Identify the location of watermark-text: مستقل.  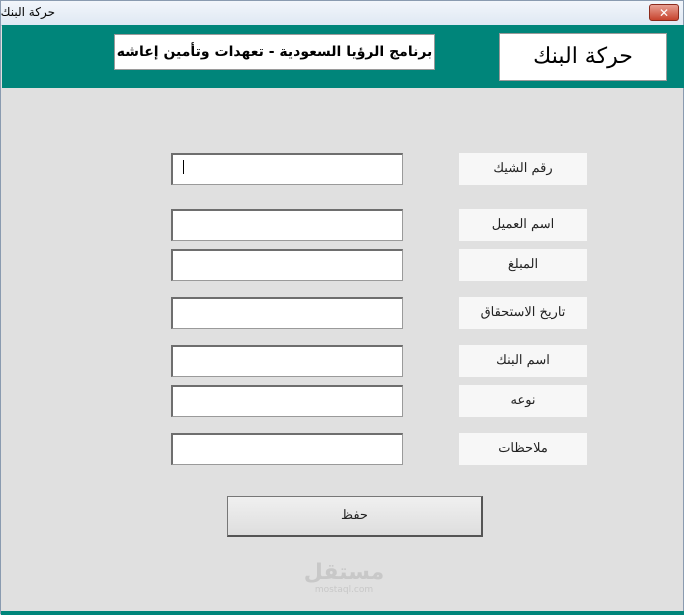
(344, 572).